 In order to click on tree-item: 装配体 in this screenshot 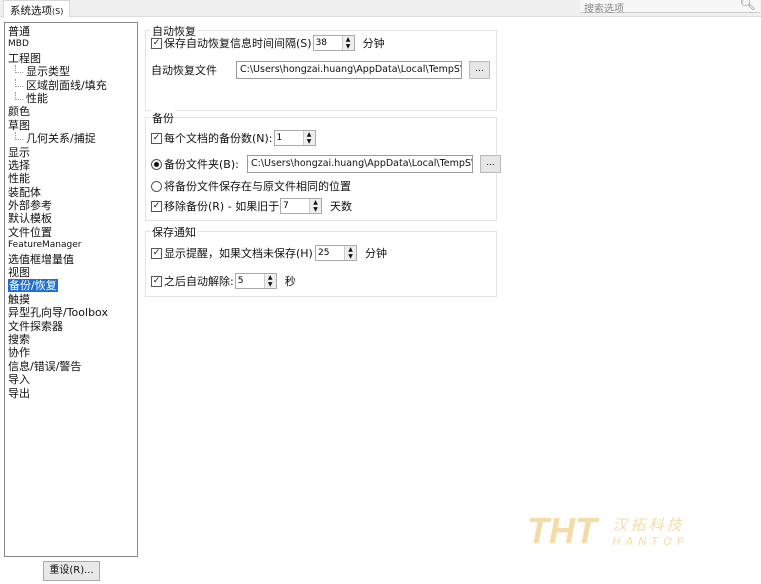, I will do `click(71, 192)`.